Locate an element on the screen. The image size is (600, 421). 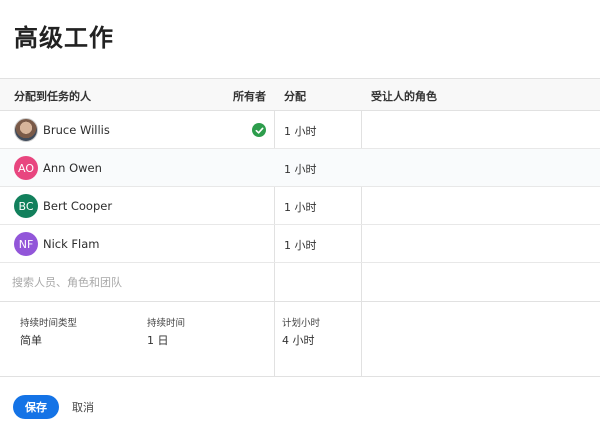
column-header-role: 受让人的角色 is located at coordinates (404, 96).